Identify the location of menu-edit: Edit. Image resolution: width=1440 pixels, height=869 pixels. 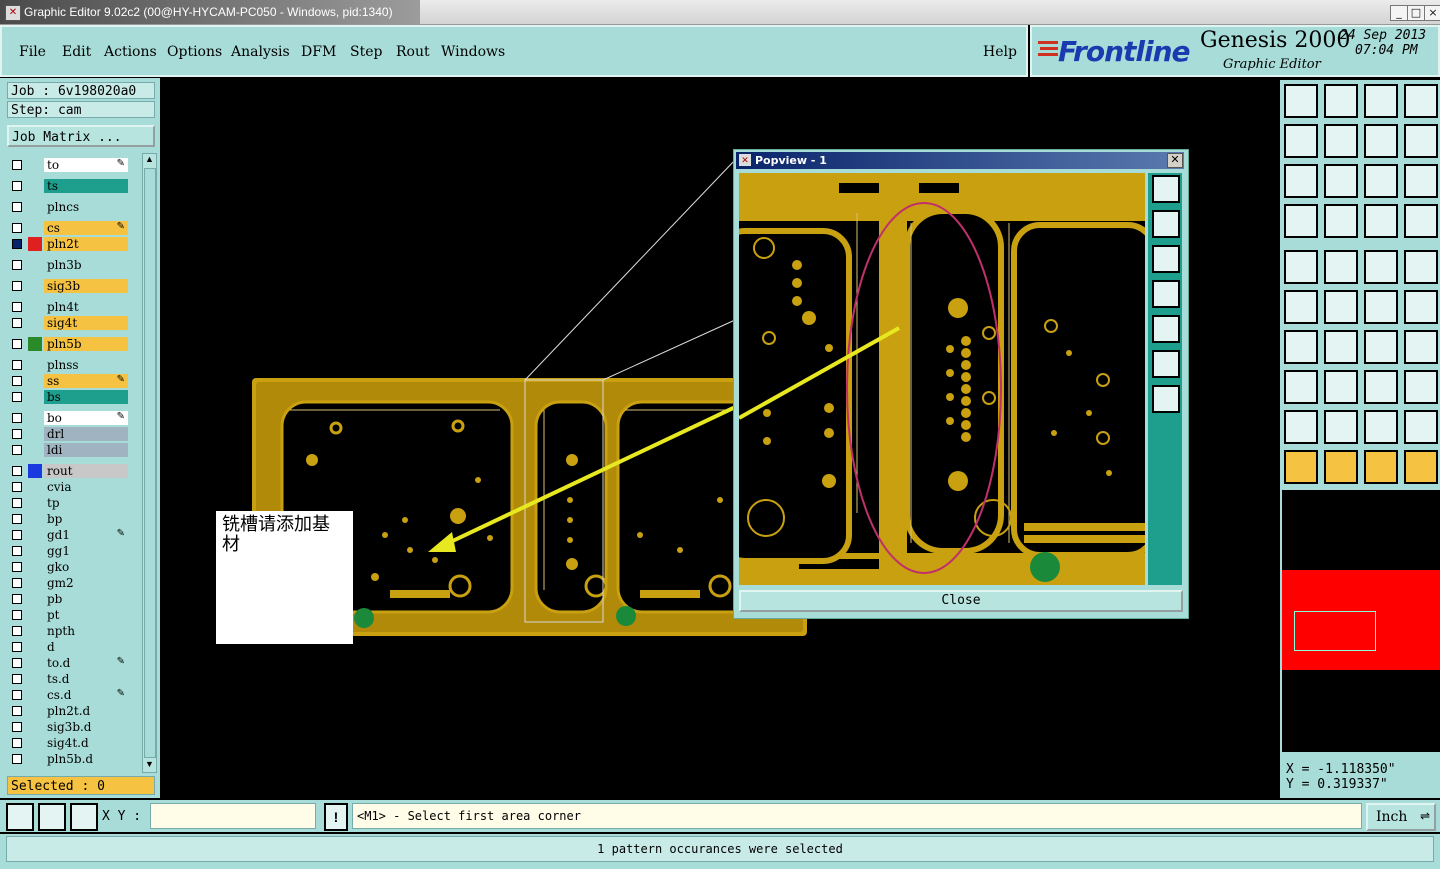
(76, 52).